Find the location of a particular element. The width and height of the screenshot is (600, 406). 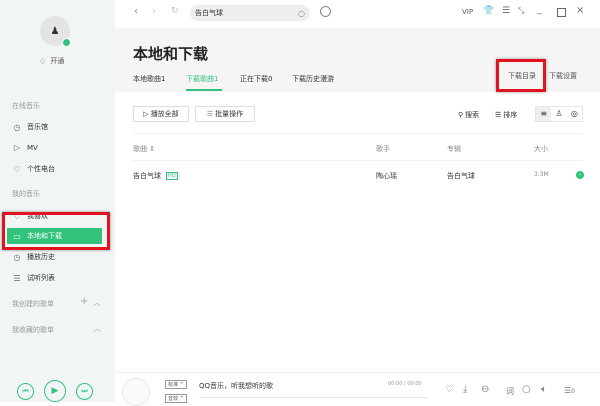

playback-time: 00:00 / 00:00 is located at coordinates (405, 384).